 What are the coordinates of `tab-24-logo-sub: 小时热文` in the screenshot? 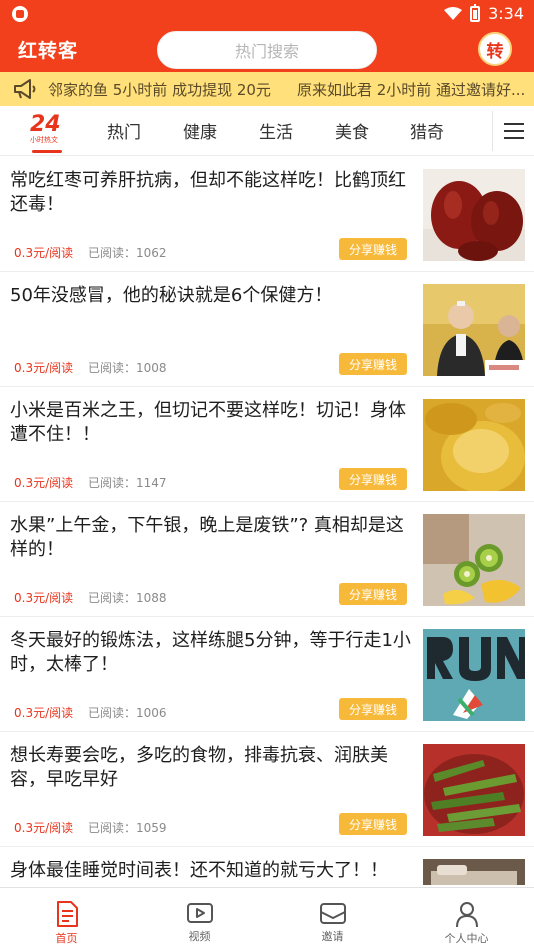 It's located at (44, 140).